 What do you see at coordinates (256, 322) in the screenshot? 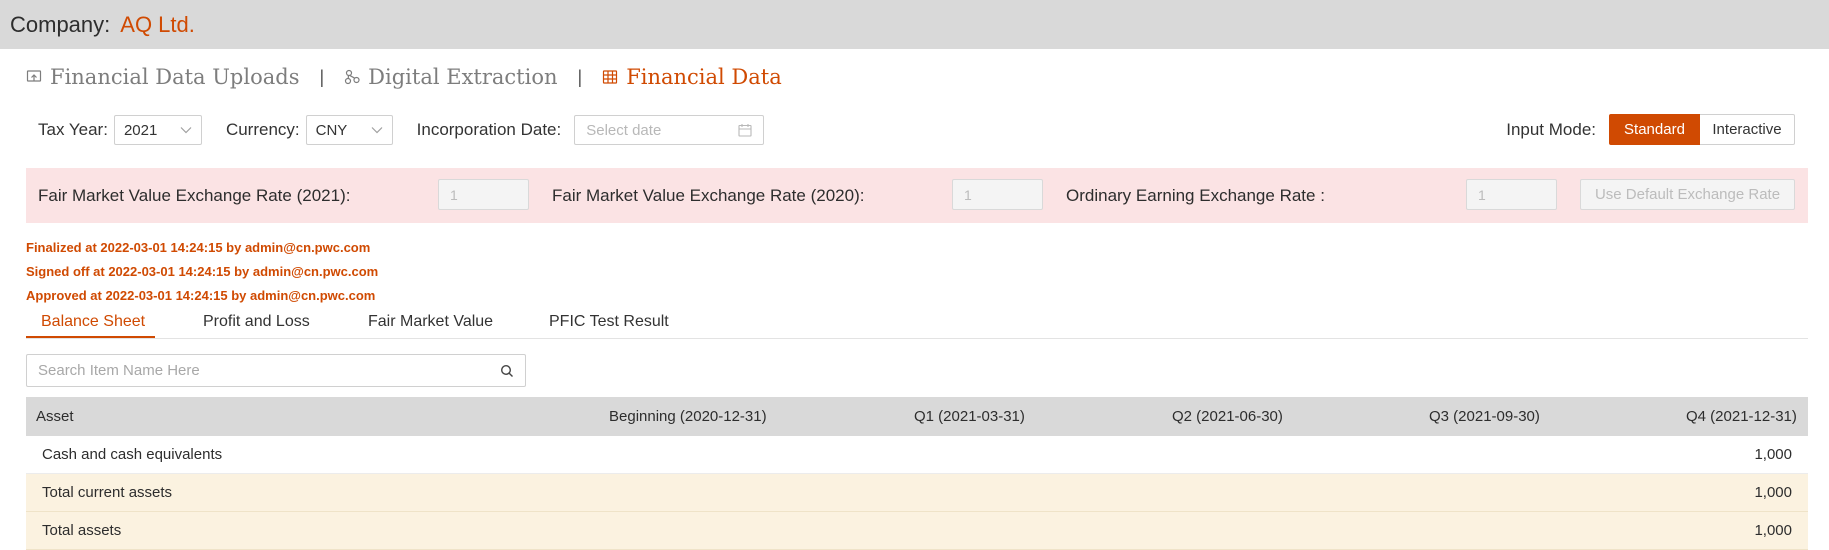
I see `tab-profit-and-loss: Profit and Loss` at bounding box center [256, 322].